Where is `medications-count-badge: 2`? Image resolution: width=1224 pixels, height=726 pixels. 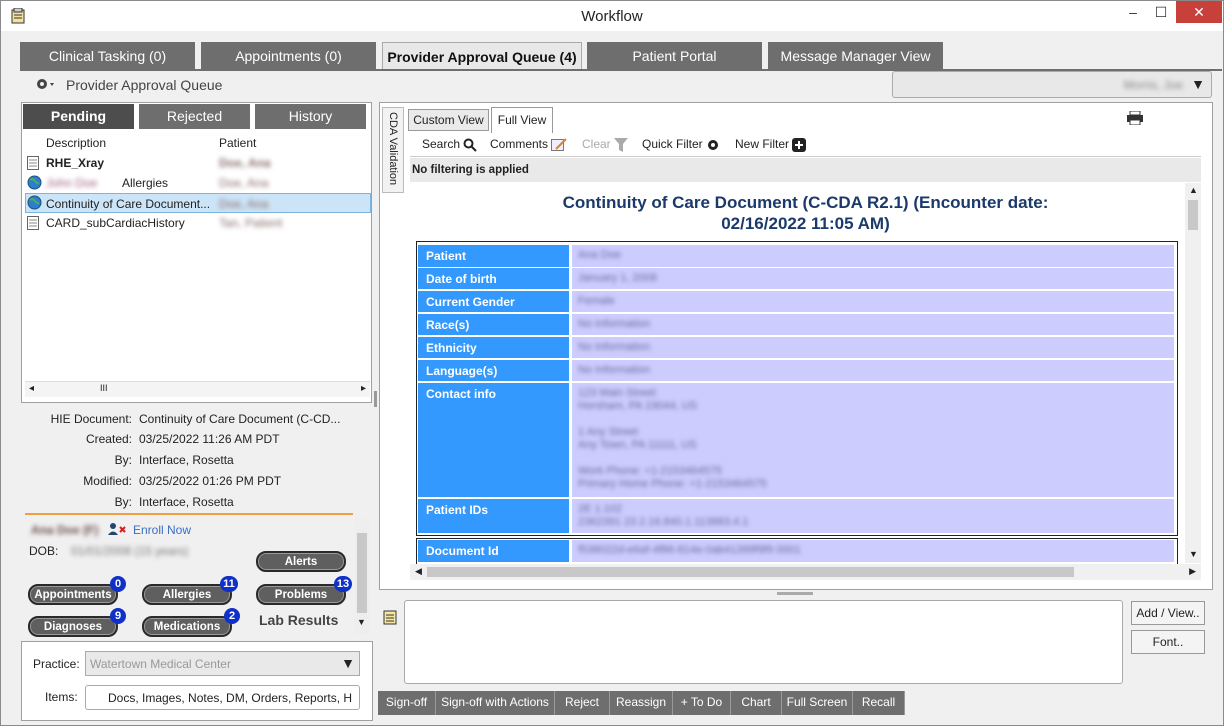 medications-count-badge: 2 is located at coordinates (232, 616).